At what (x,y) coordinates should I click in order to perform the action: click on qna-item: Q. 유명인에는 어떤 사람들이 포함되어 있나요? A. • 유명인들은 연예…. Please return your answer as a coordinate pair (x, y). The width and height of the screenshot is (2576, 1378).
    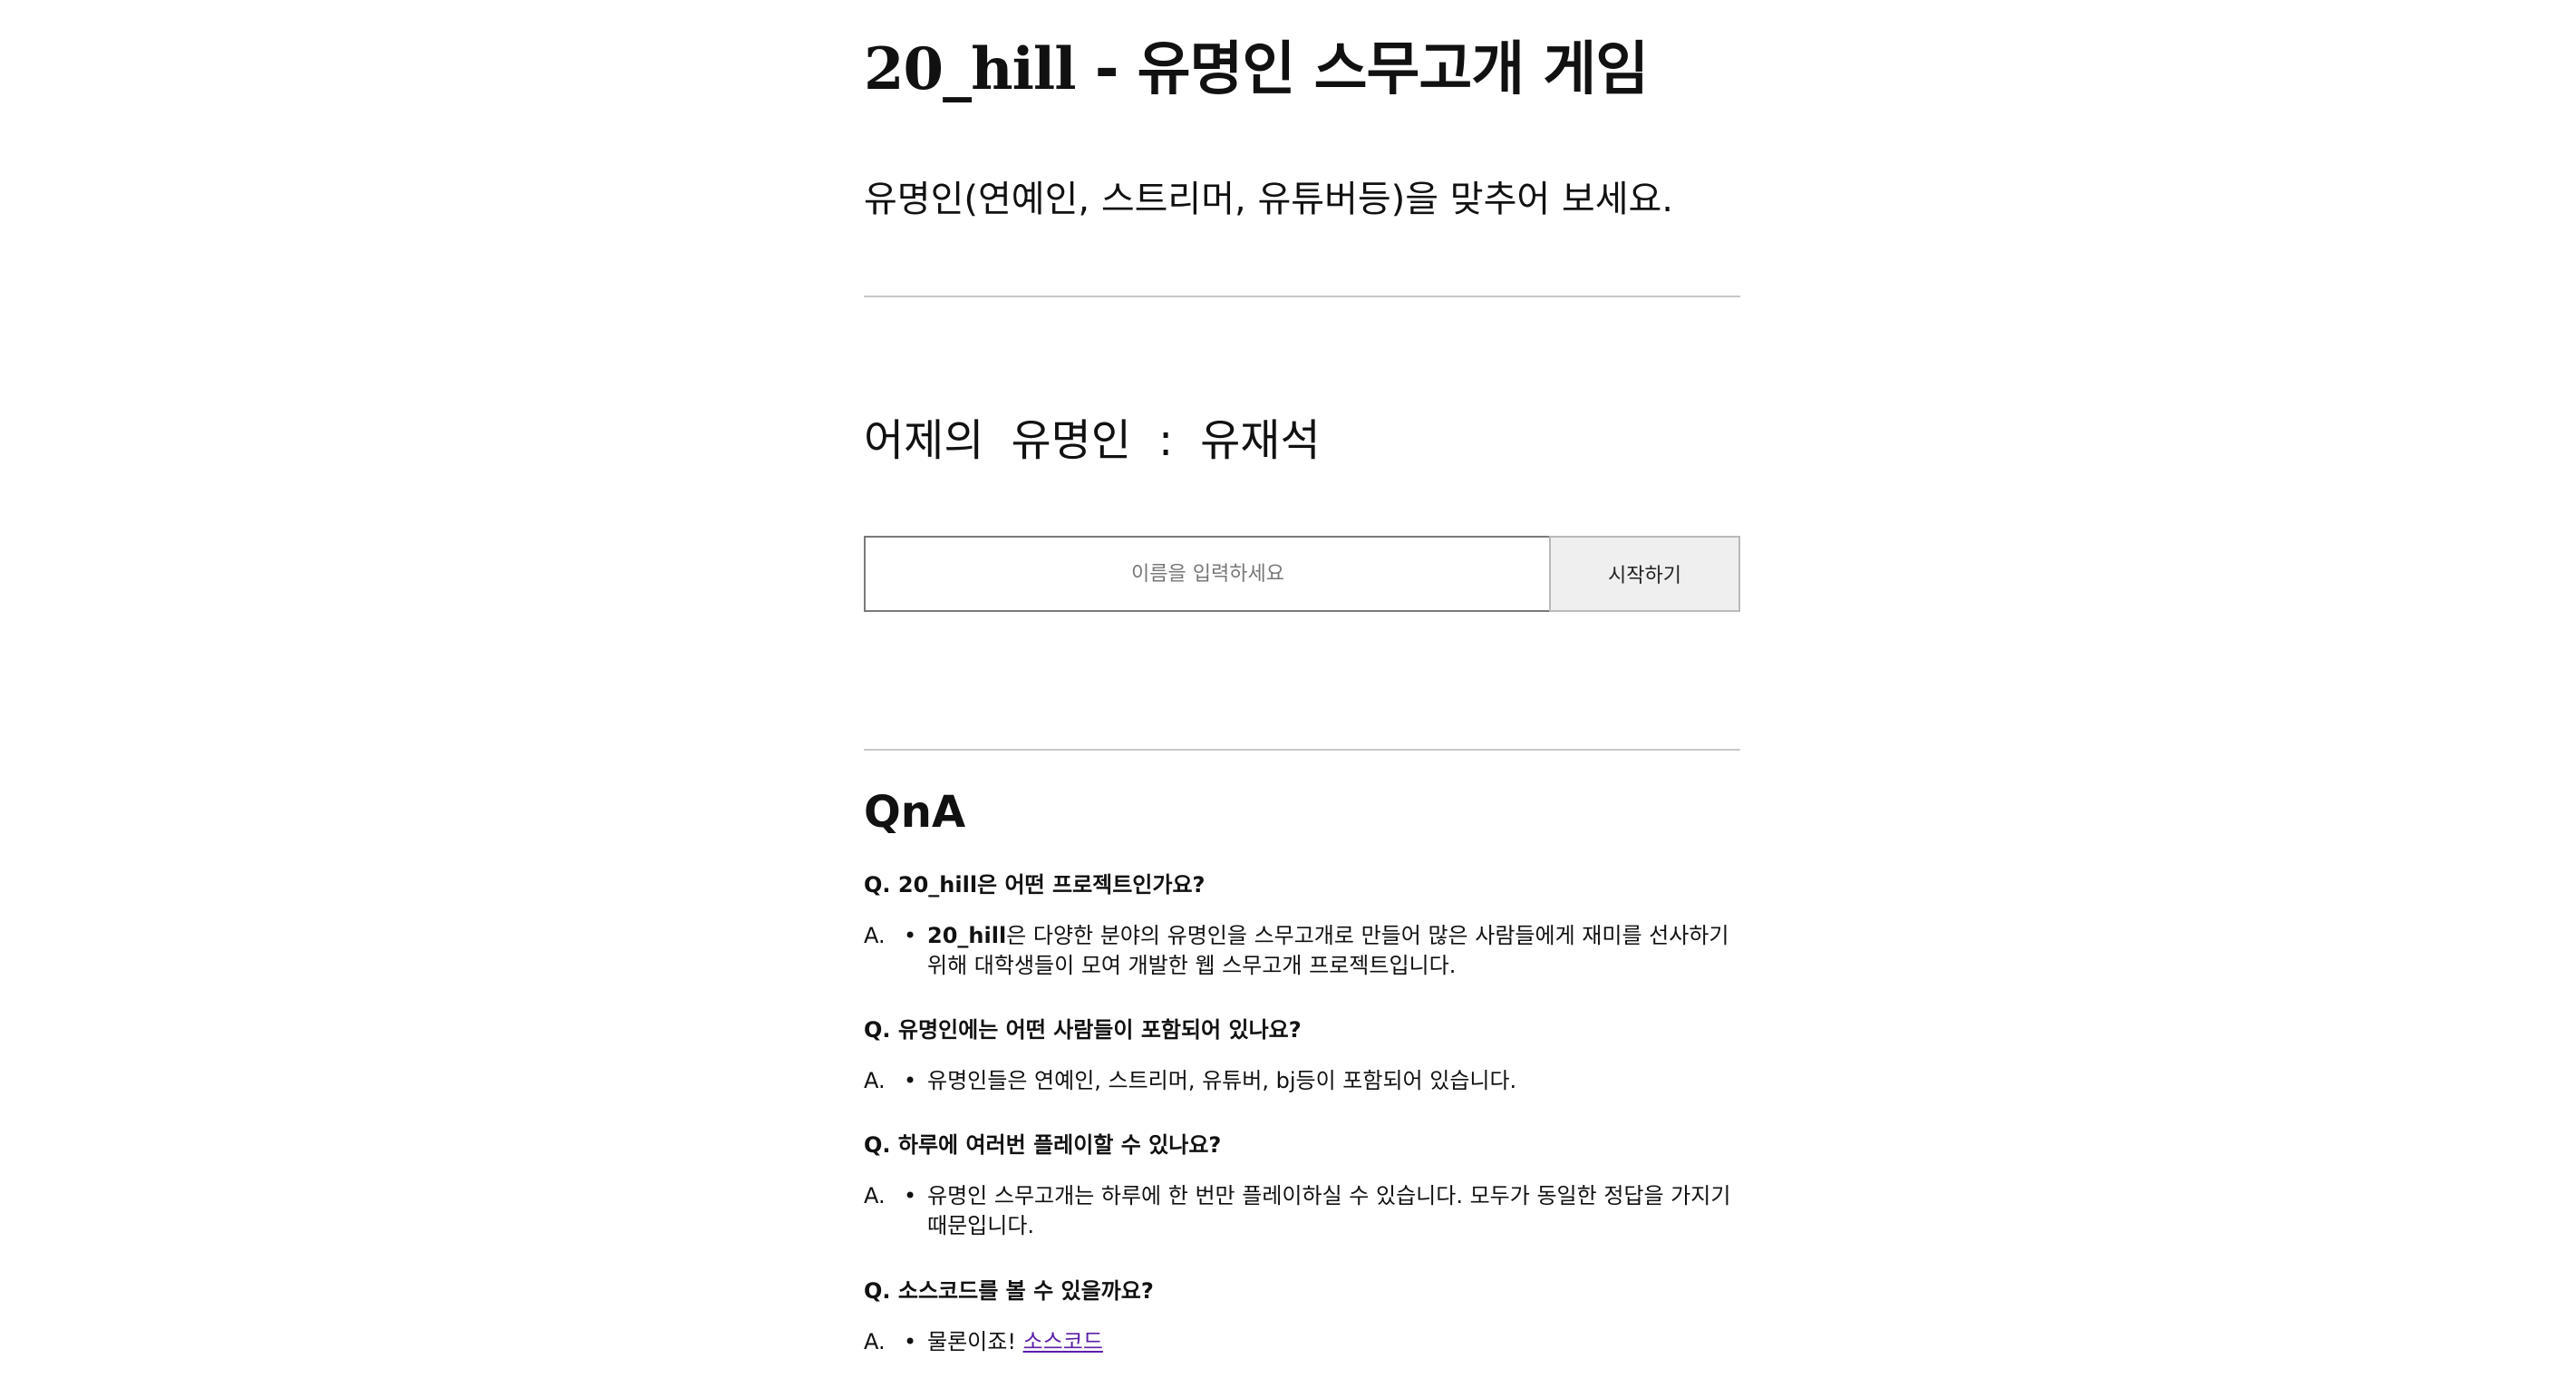
    Looking at the image, I should click on (1302, 1055).